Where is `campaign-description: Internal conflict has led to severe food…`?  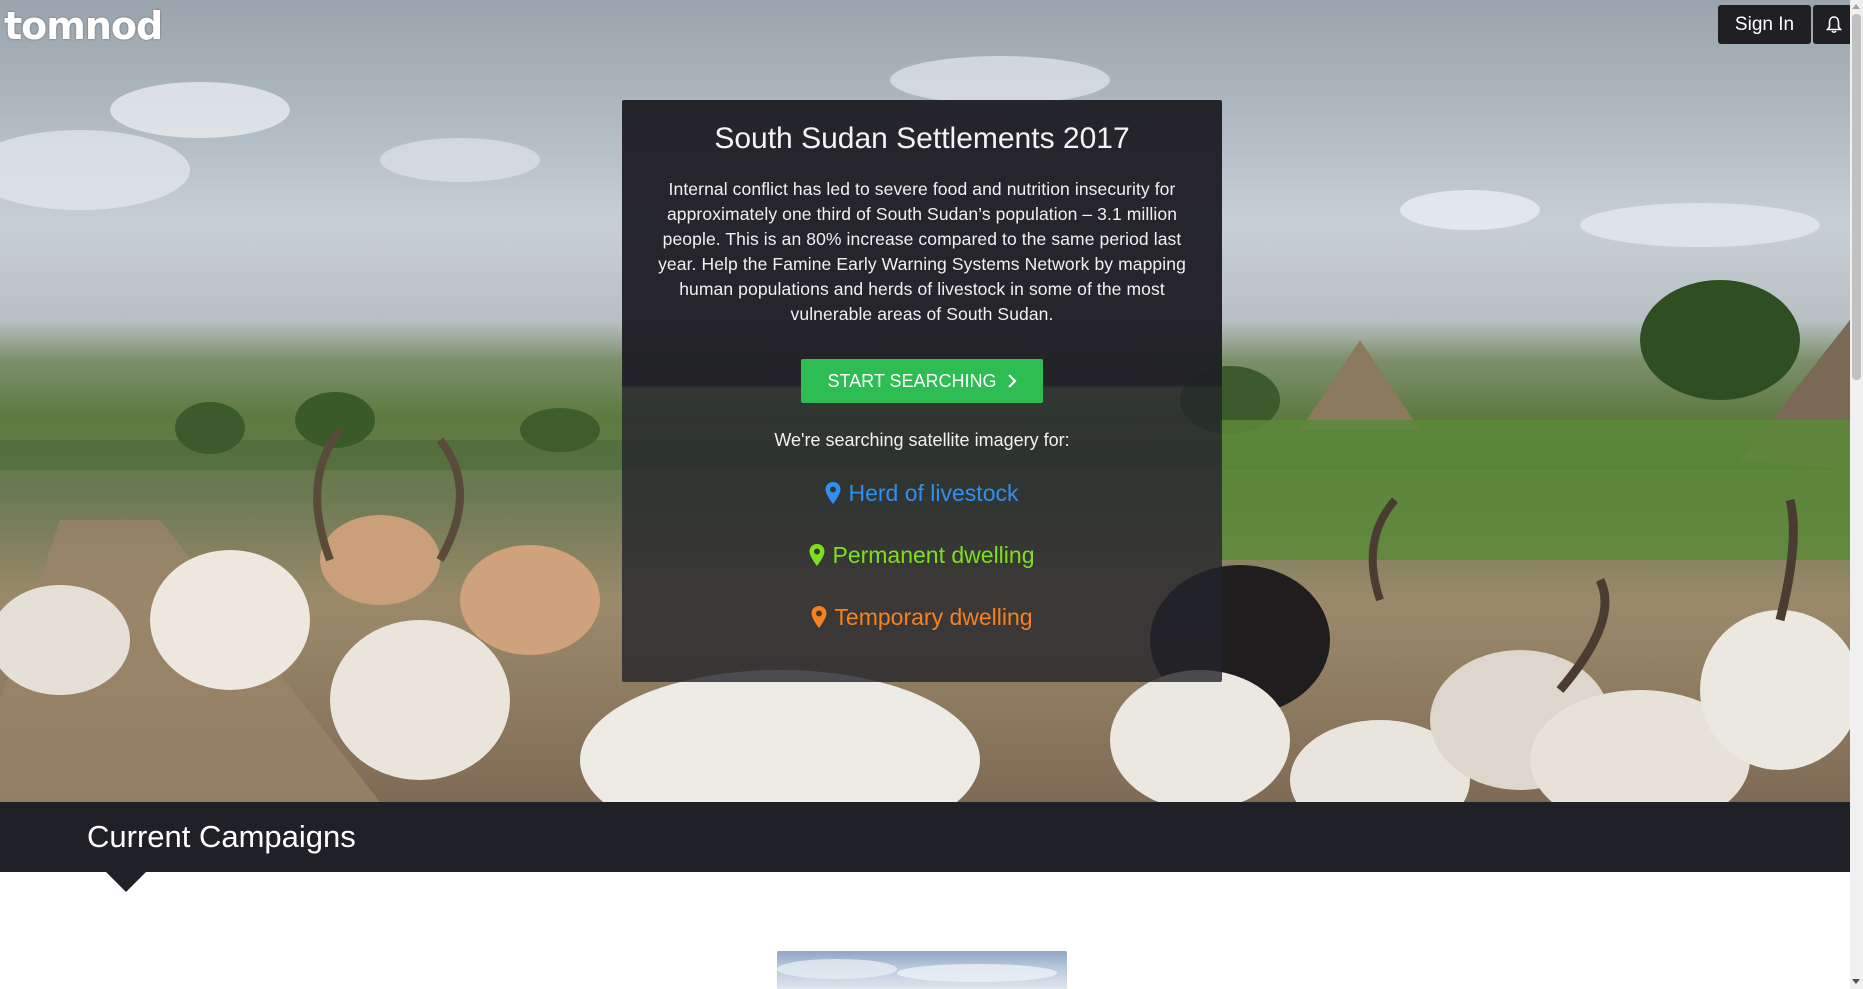
campaign-description: Internal conflict has led to severe food… is located at coordinates (922, 251).